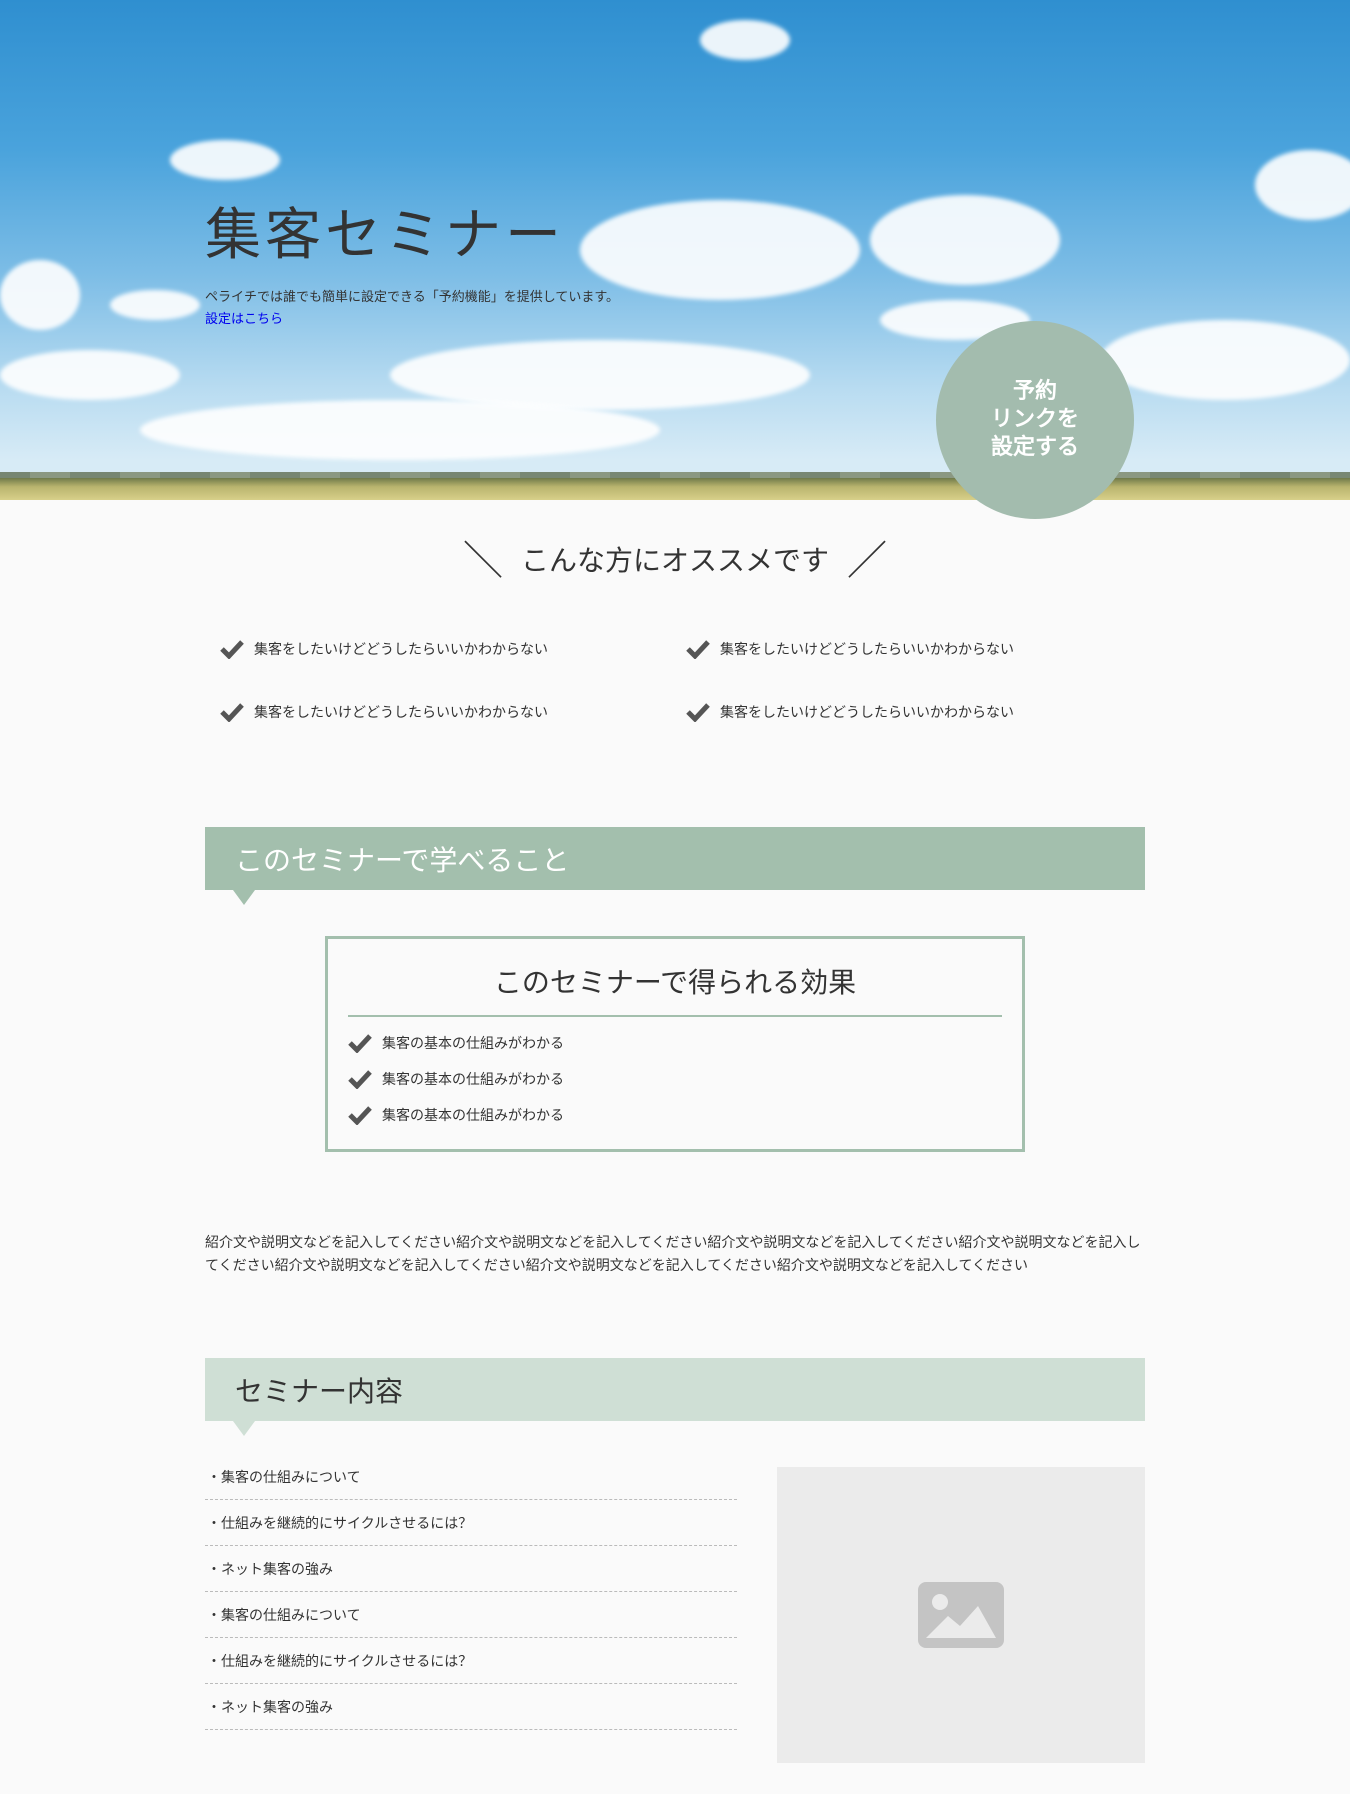 The width and height of the screenshot is (1350, 1794). Describe the element at coordinates (385, 235) in the screenshot. I see `page-title: 集客セミナー` at that location.